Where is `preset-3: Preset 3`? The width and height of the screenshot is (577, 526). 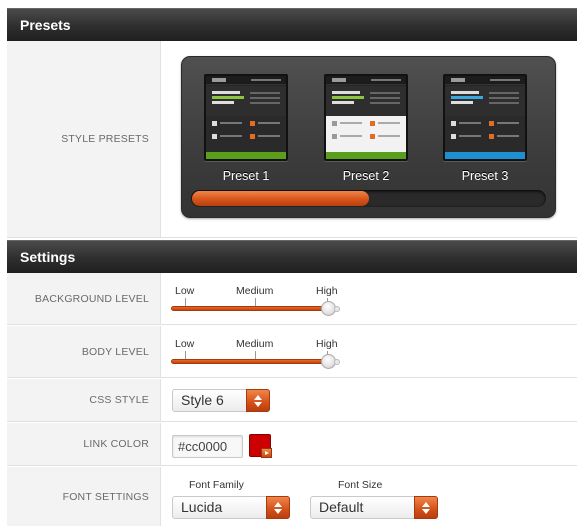 preset-3: Preset 3 is located at coordinates (485, 128).